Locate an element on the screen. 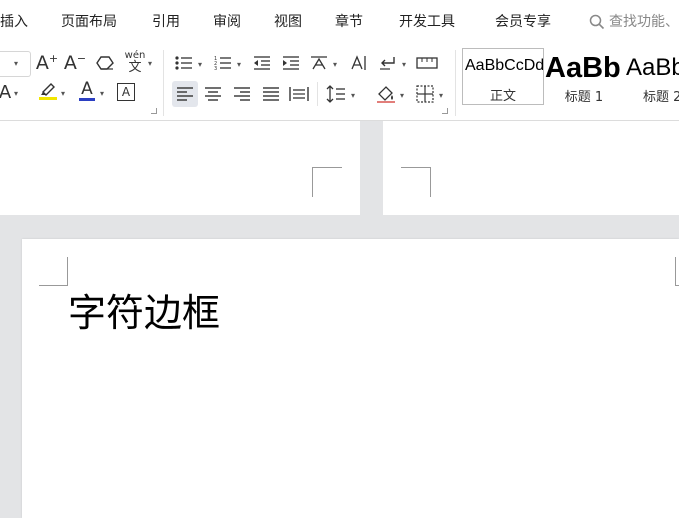 This screenshot has height=518, width=679. document-body-text: 字符边框 is located at coordinates (144, 313).